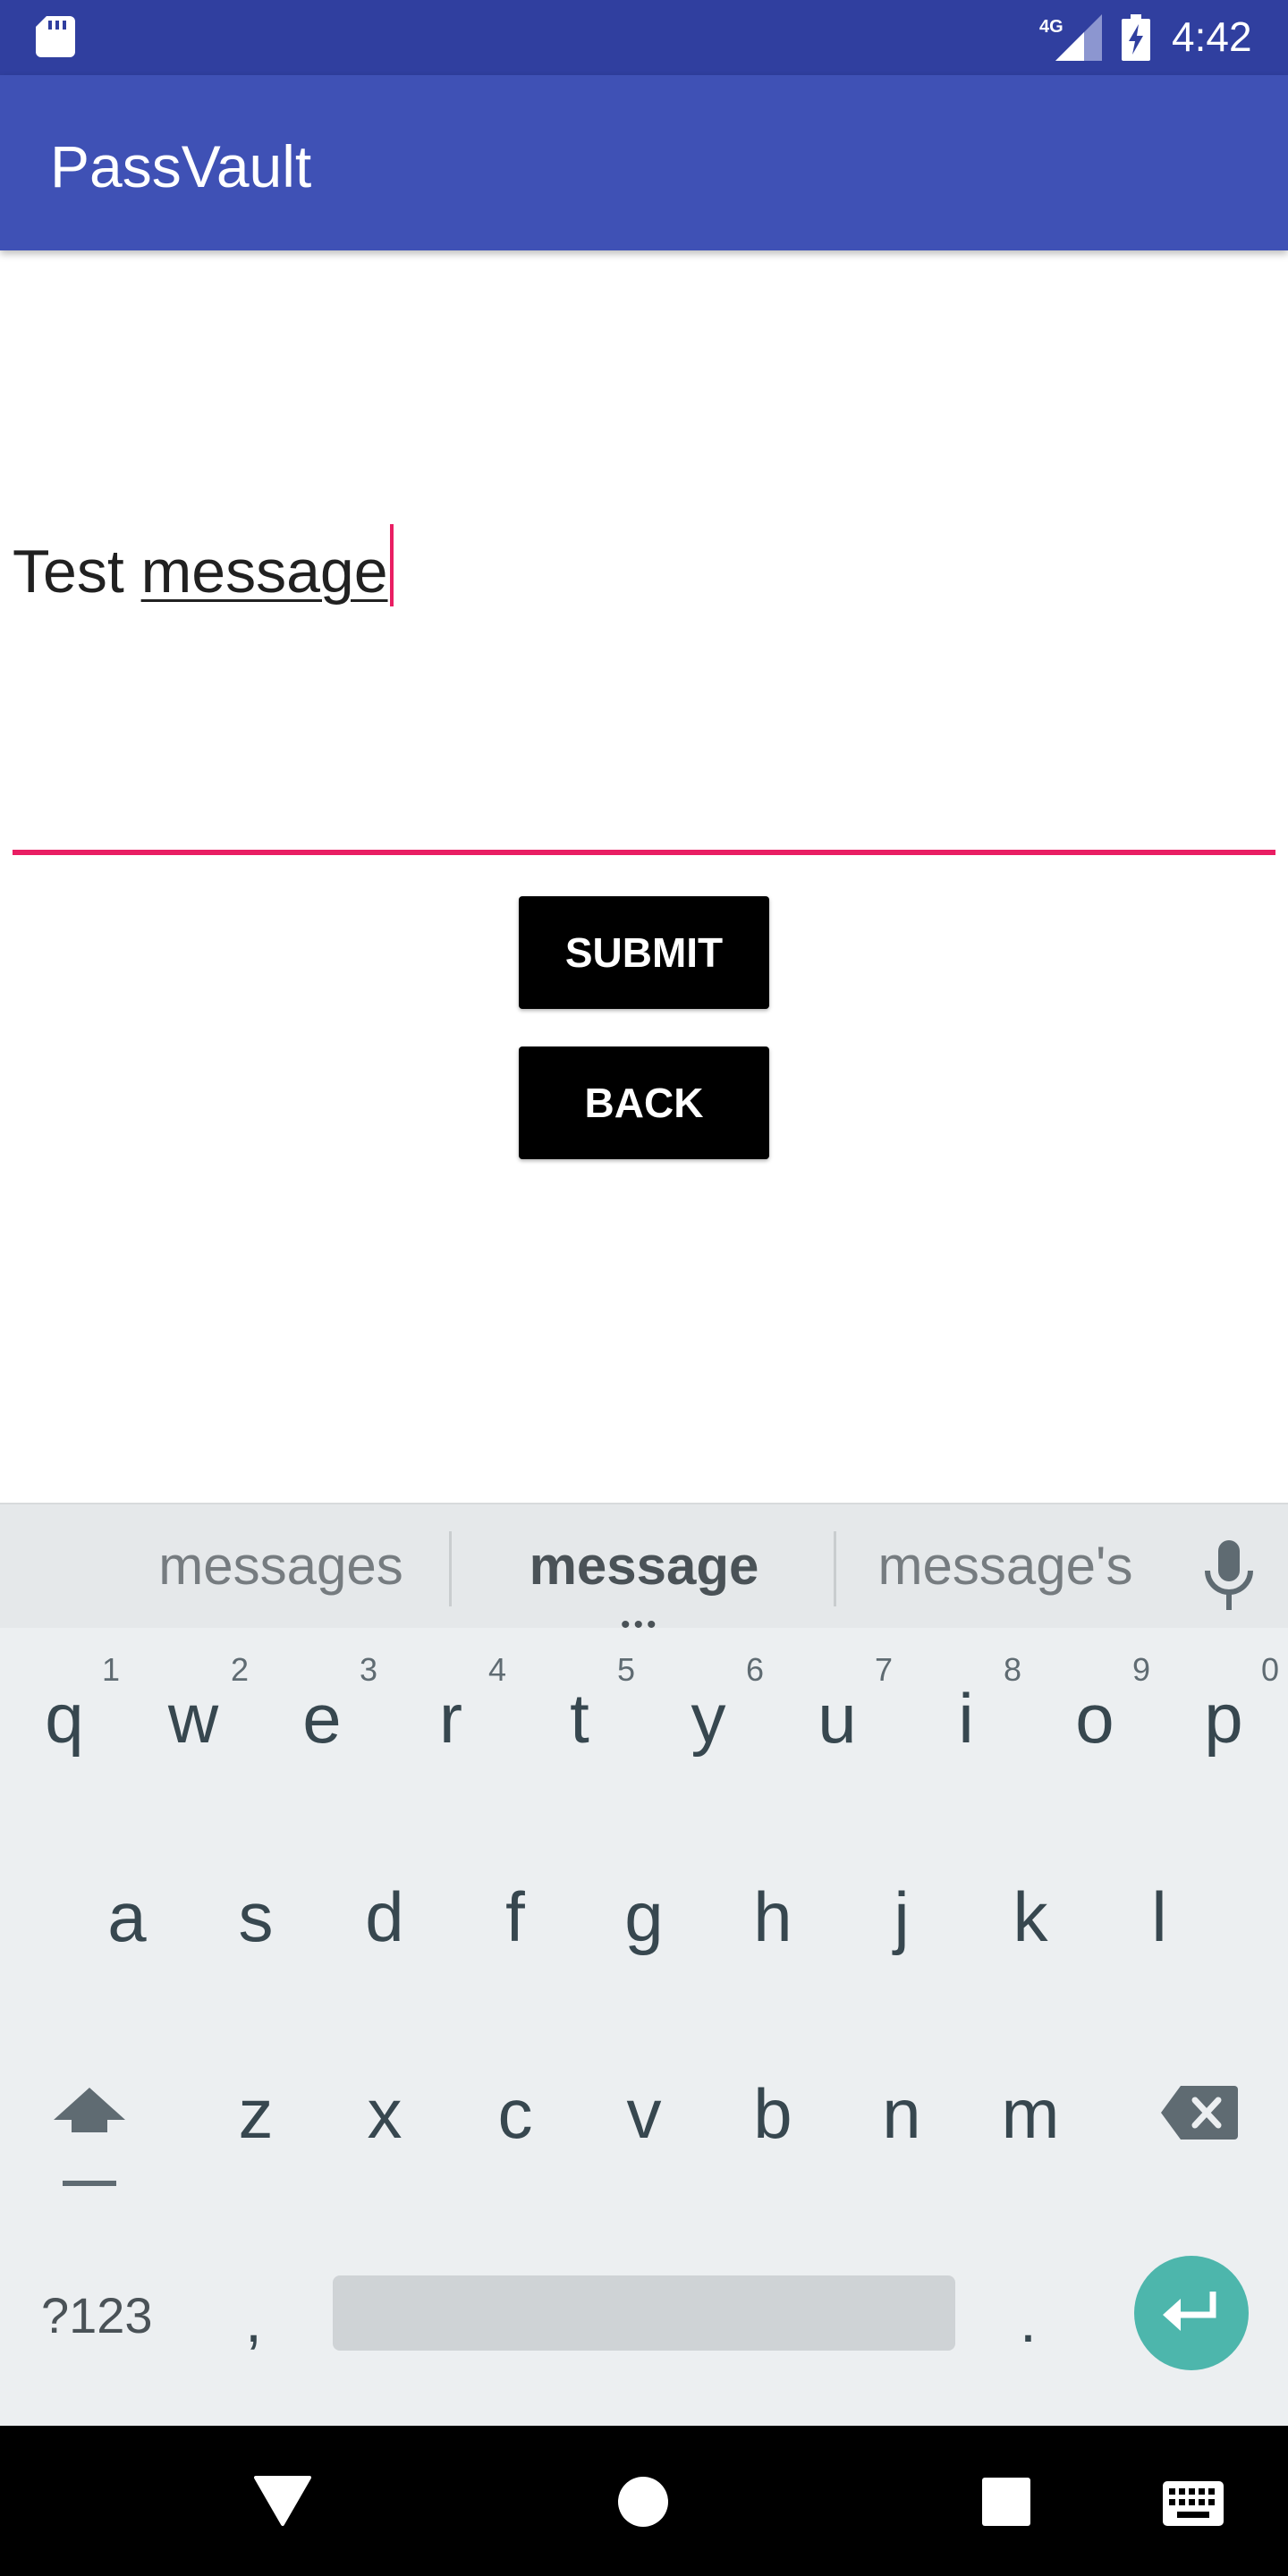 This screenshot has height=2576, width=1288. I want to click on key-hint: 1, so click(111, 1669).